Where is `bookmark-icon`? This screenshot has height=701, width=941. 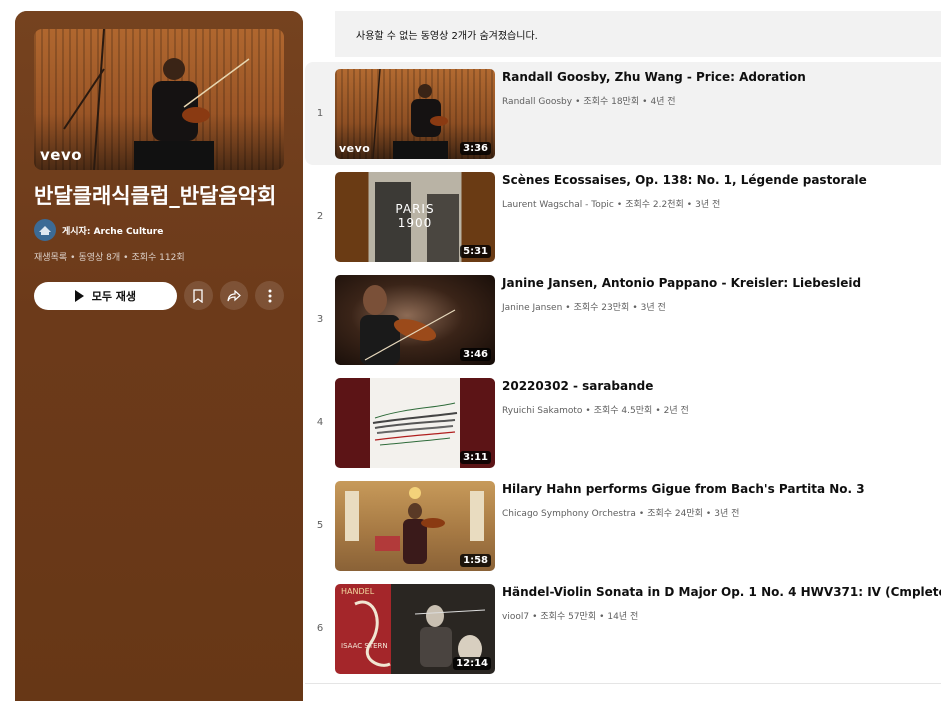 bookmark-icon is located at coordinates (198, 295).